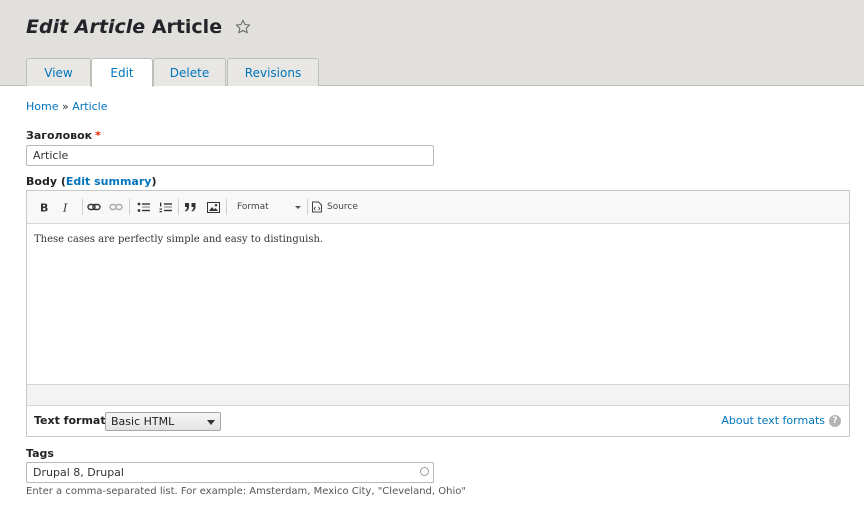  Describe the element at coordinates (342, 207) in the screenshot. I see `source-button-label: Source` at that location.